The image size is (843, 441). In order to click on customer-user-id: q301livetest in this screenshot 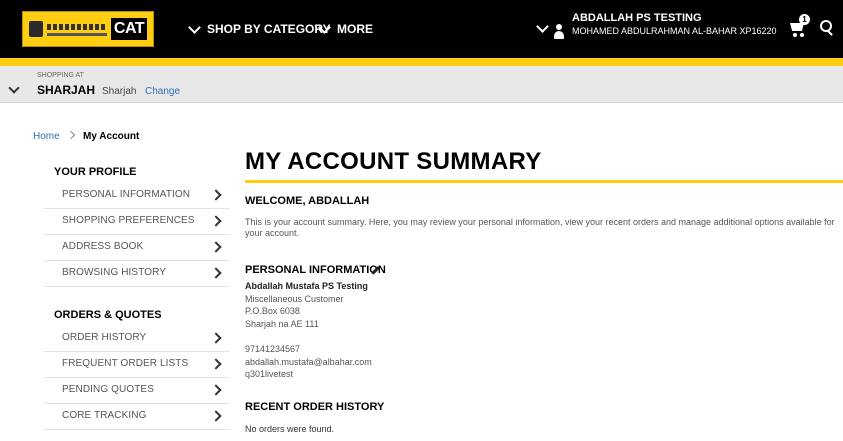, I will do `click(269, 374)`.